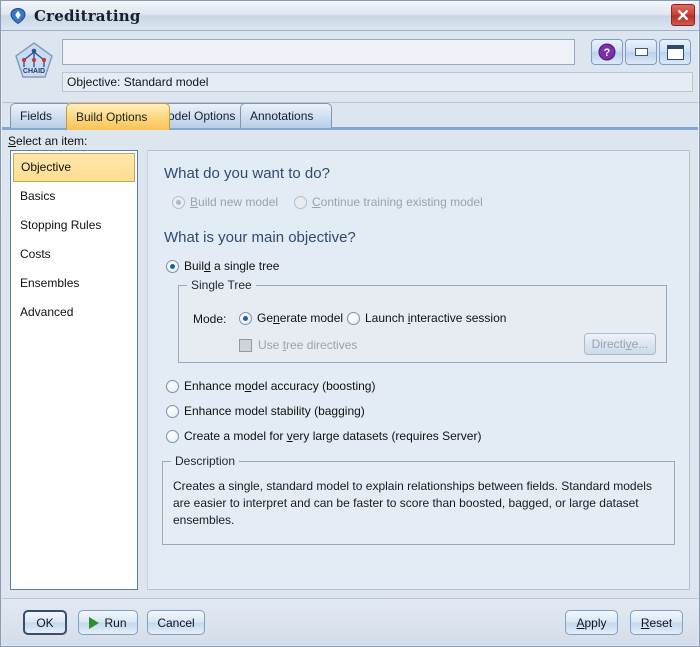 The image size is (700, 647). I want to click on radio-label: Build new model, so click(234, 202).